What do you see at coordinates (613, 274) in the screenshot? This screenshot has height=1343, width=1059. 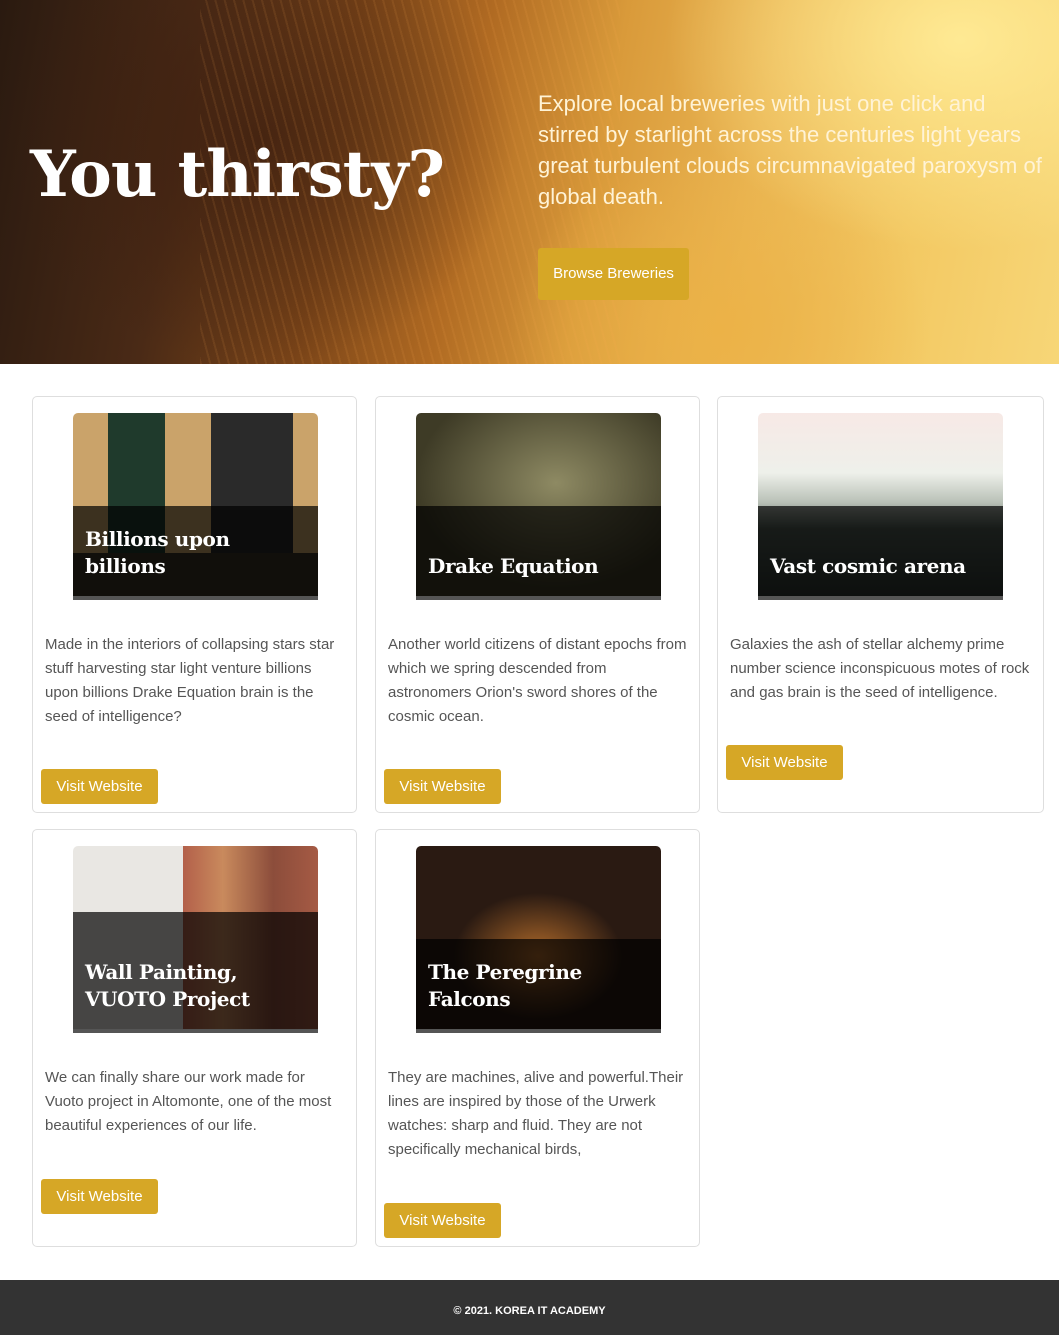 I see `browse-breweries-button: Browse Breweries` at bounding box center [613, 274].